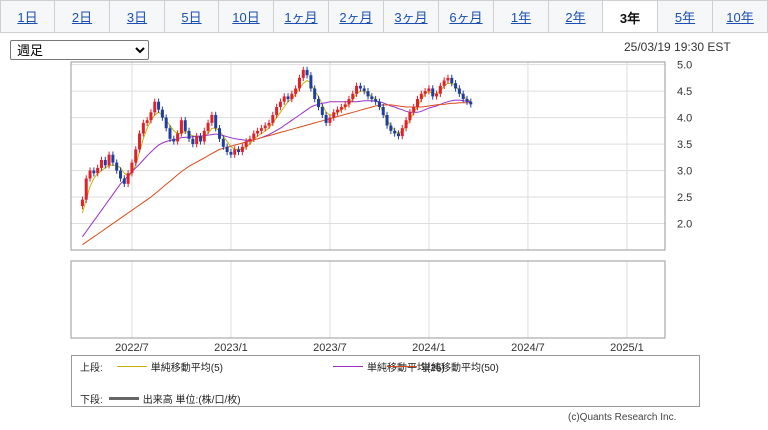 This screenshot has height=430, width=768. I want to click on y-tick-label: 4.5, so click(684, 92).